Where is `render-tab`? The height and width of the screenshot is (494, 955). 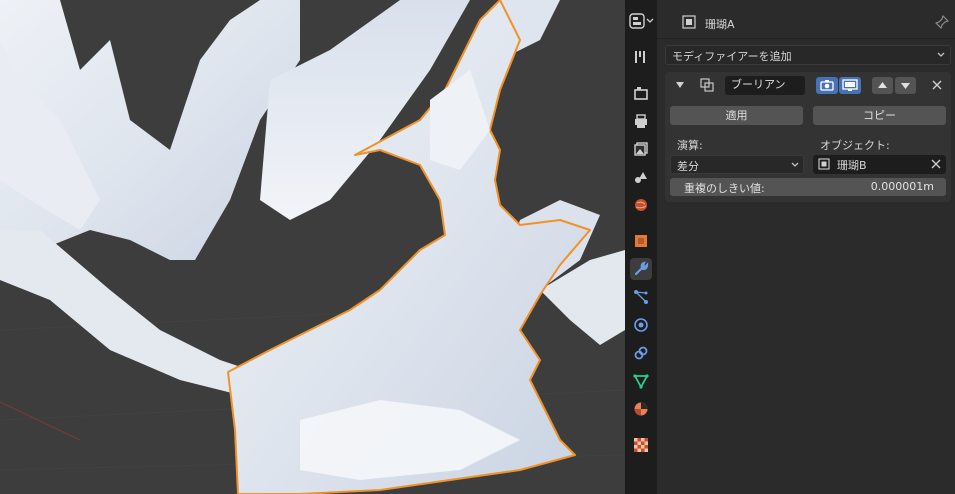
render-tab is located at coordinates (641, 93).